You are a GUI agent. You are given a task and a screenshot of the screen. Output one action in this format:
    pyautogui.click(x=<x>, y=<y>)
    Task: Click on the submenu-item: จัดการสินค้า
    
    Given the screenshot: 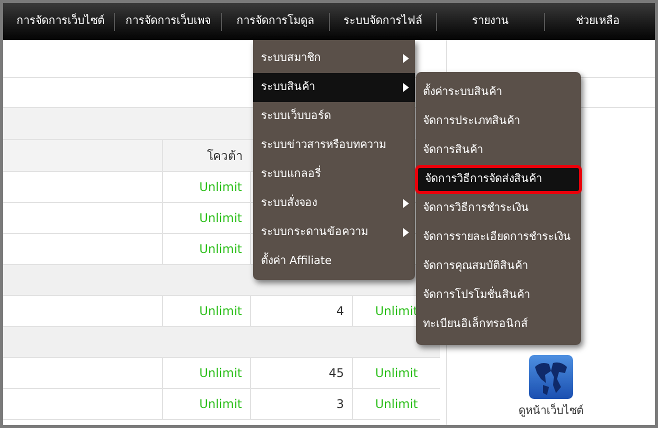 What is the action you would take?
    pyautogui.click(x=498, y=150)
    